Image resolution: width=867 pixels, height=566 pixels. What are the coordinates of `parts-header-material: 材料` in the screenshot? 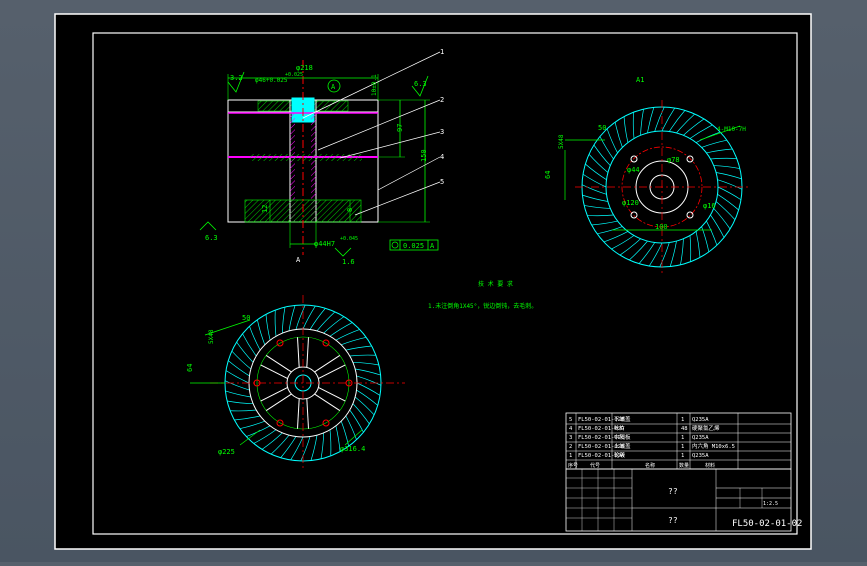 It's located at (710, 465).